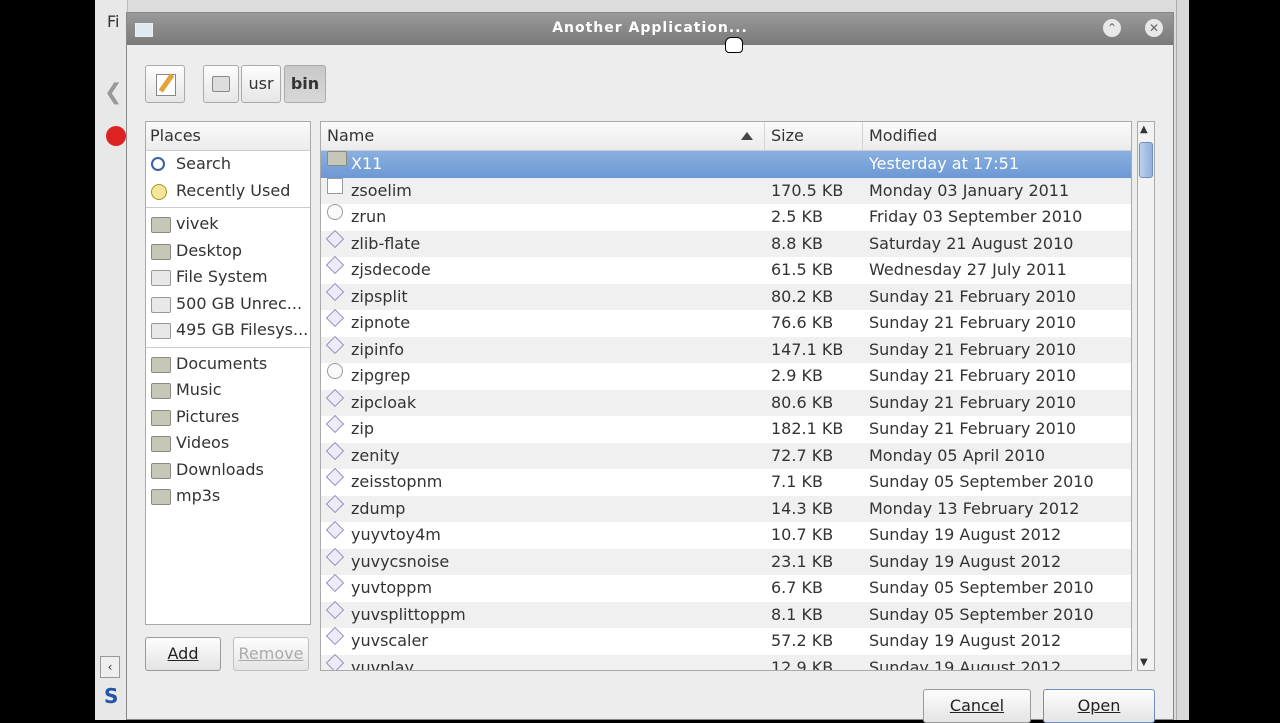 This screenshot has width=1280, height=723. Describe the element at coordinates (382, 664) in the screenshot. I see `file-name: yuvplay` at that location.